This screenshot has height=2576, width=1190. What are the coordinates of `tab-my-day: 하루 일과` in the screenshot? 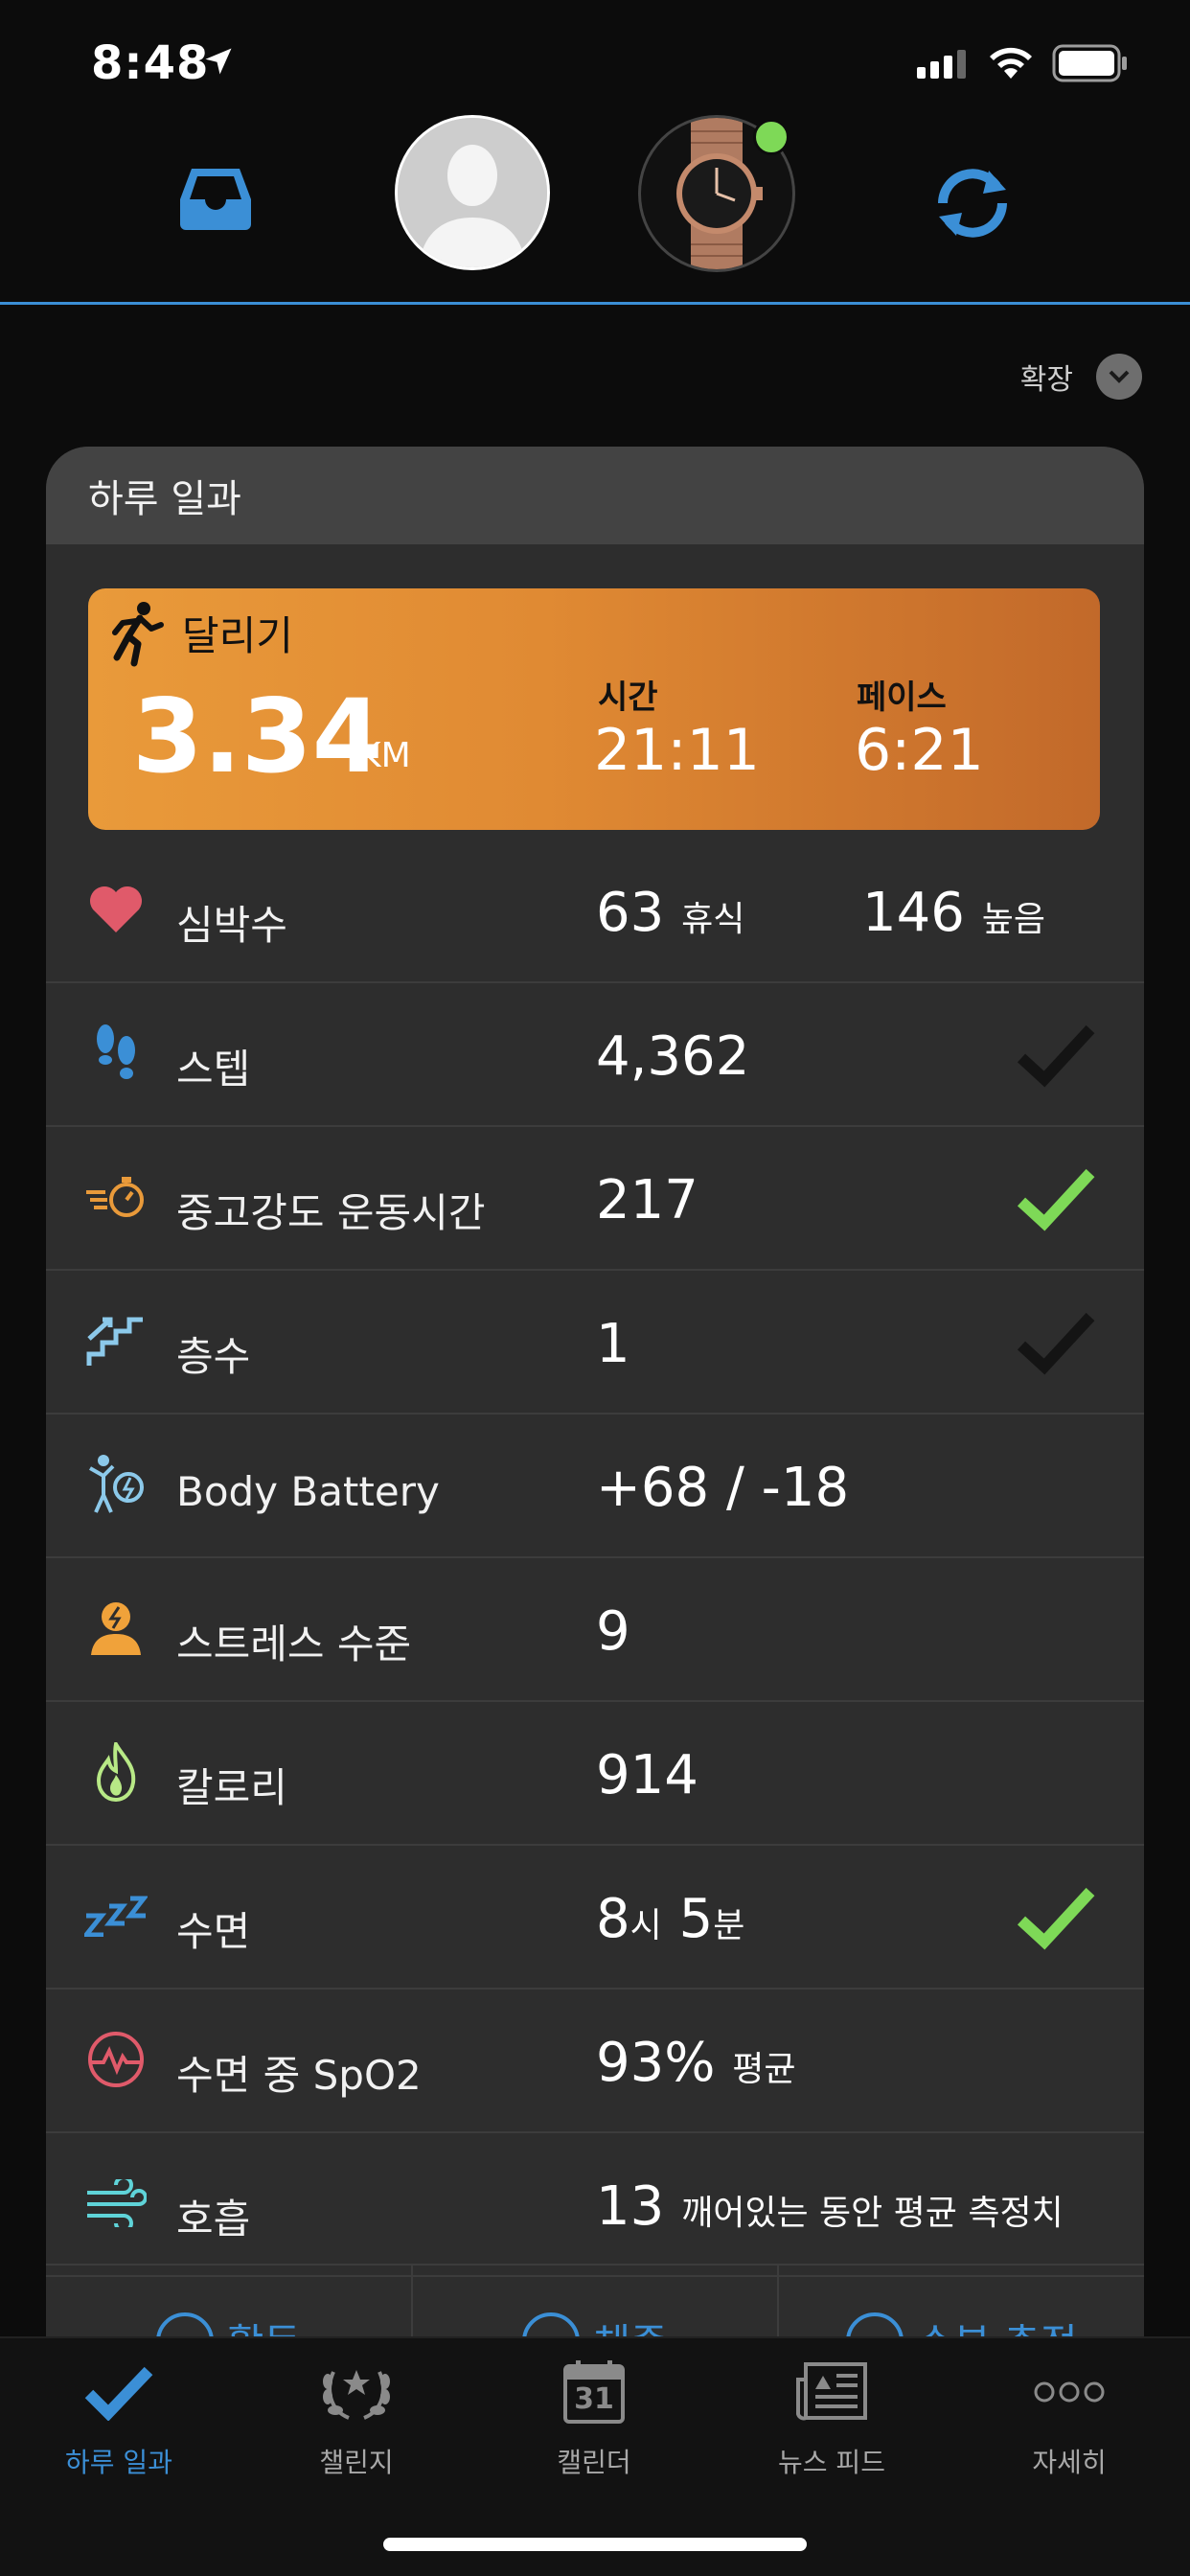 It's located at (119, 2427).